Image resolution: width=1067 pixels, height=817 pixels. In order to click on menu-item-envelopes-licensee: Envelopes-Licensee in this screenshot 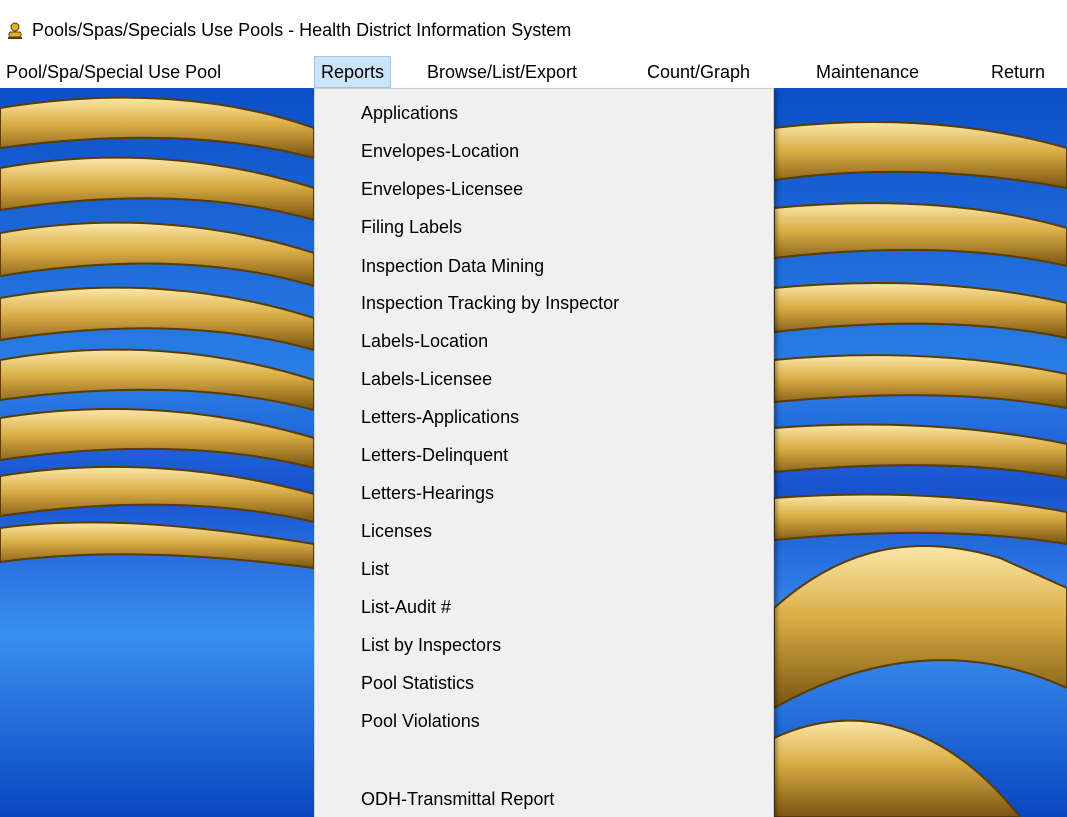, I will do `click(442, 189)`.